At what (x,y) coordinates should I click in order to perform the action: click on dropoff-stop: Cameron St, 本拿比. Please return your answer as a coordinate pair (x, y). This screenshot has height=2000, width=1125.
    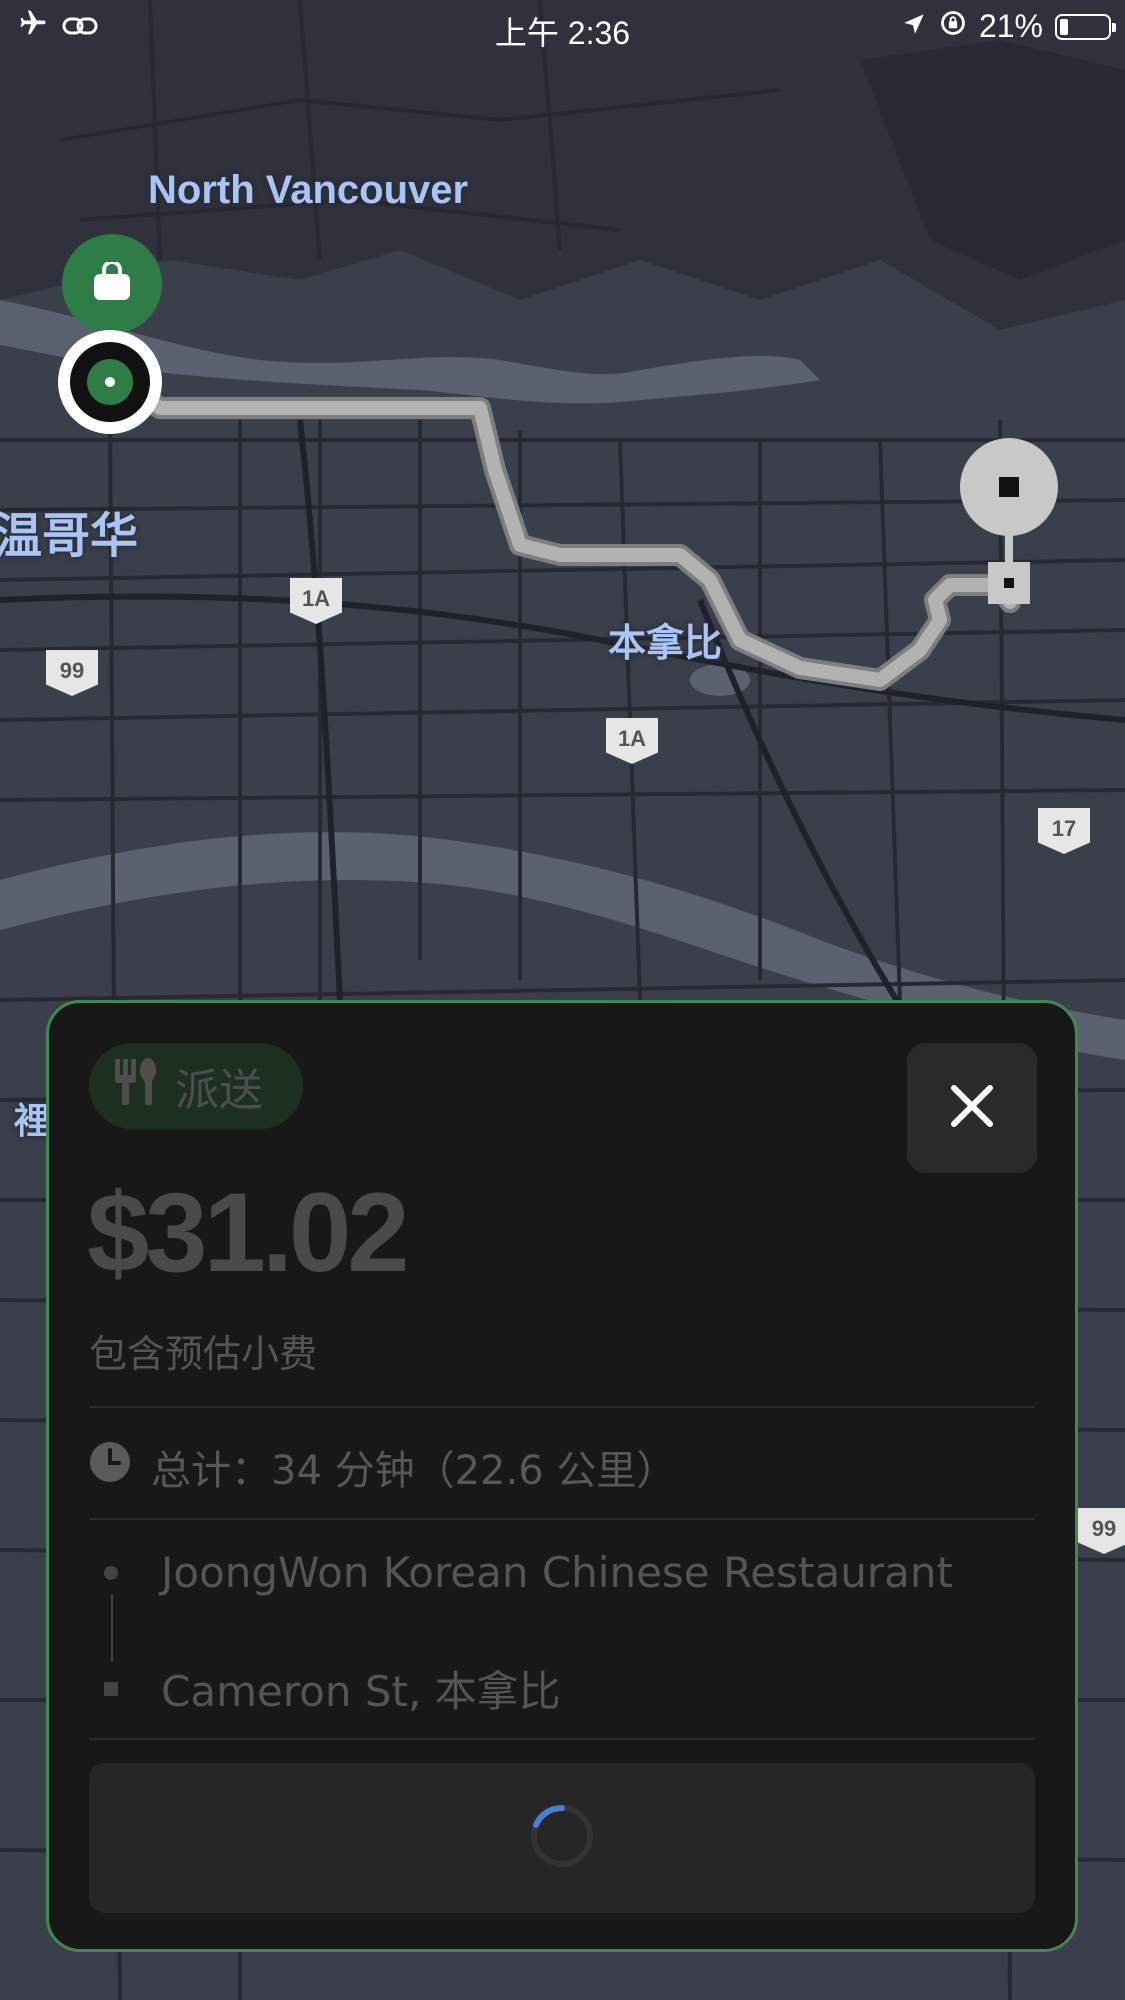
    Looking at the image, I should click on (325, 1688).